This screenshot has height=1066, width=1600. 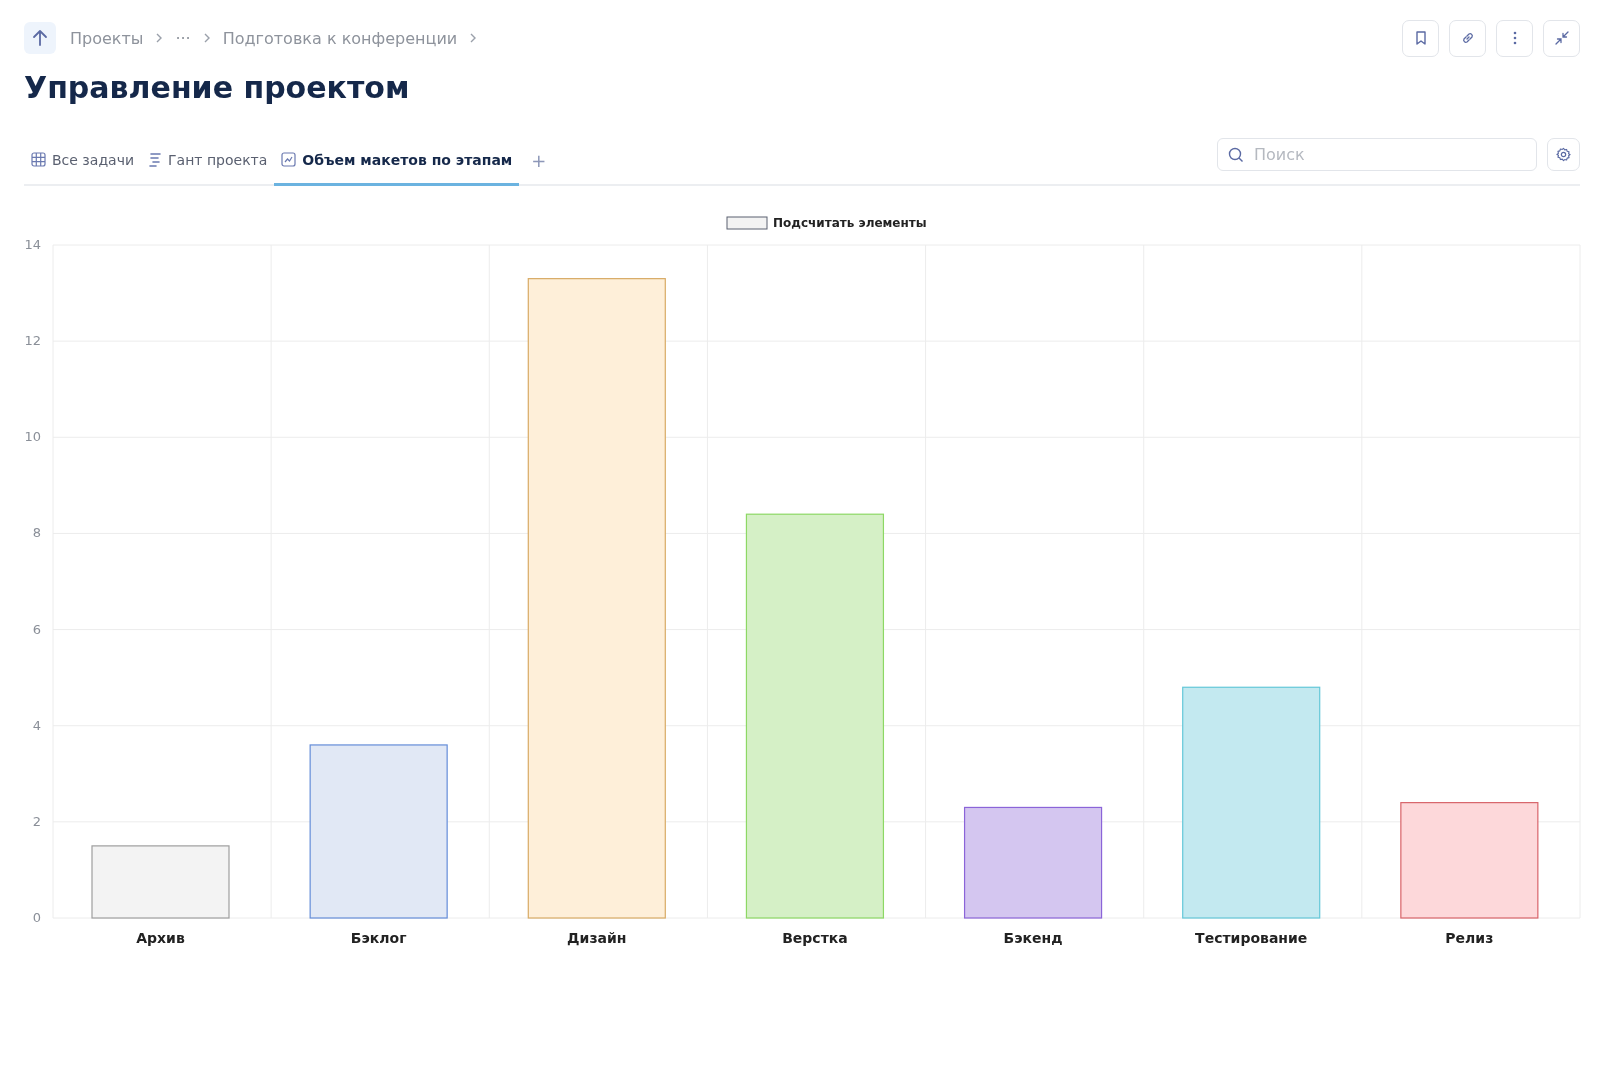 I want to click on link-button, so click(x=1467, y=38).